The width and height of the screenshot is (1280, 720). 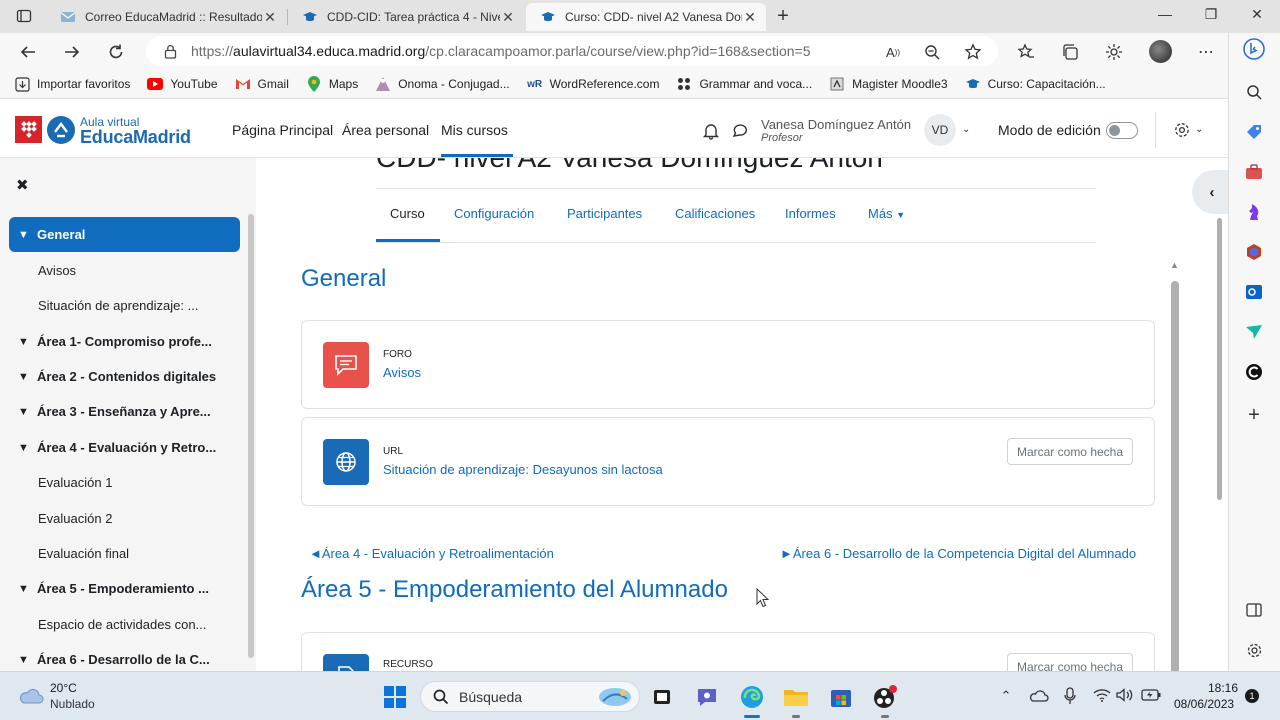 I want to click on microphone-icon, so click(x=1070, y=696).